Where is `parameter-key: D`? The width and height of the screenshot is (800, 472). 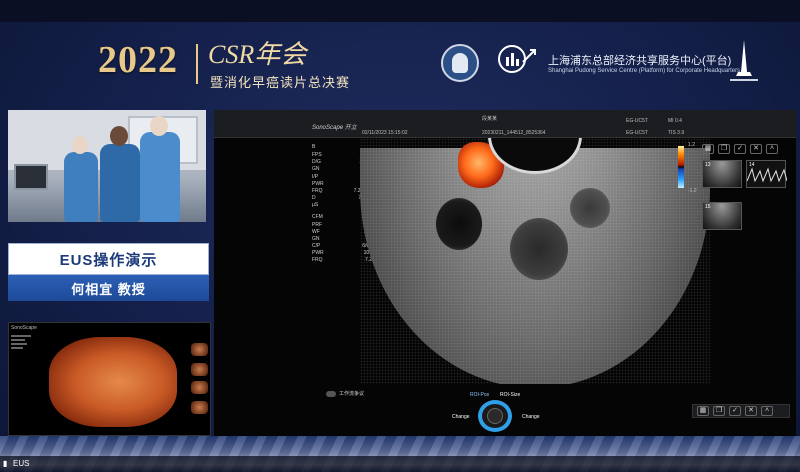
parameter-key: D is located at coordinates (314, 198).